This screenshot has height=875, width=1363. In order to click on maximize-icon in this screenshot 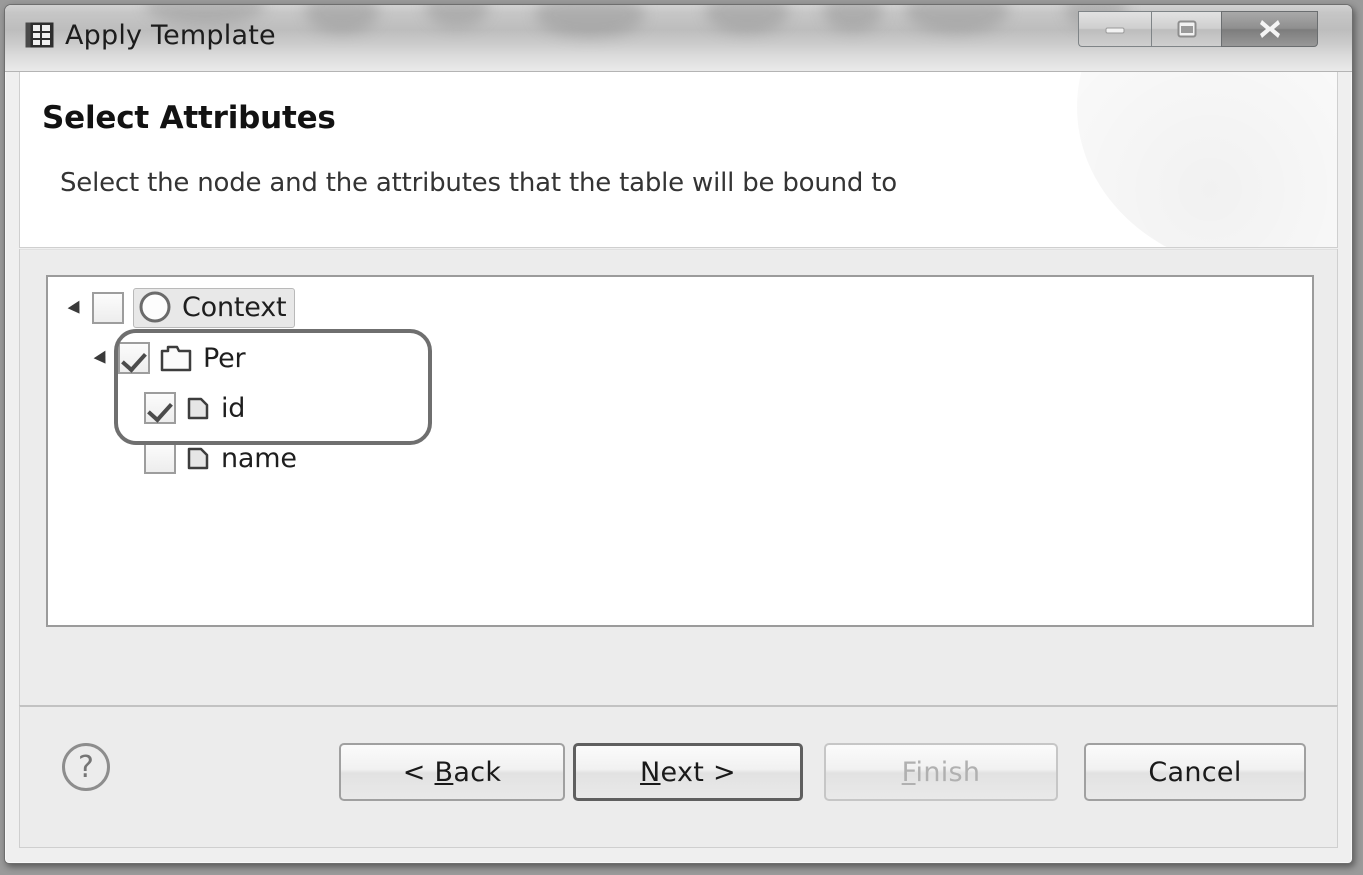, I will do `click(1186, 29)`.